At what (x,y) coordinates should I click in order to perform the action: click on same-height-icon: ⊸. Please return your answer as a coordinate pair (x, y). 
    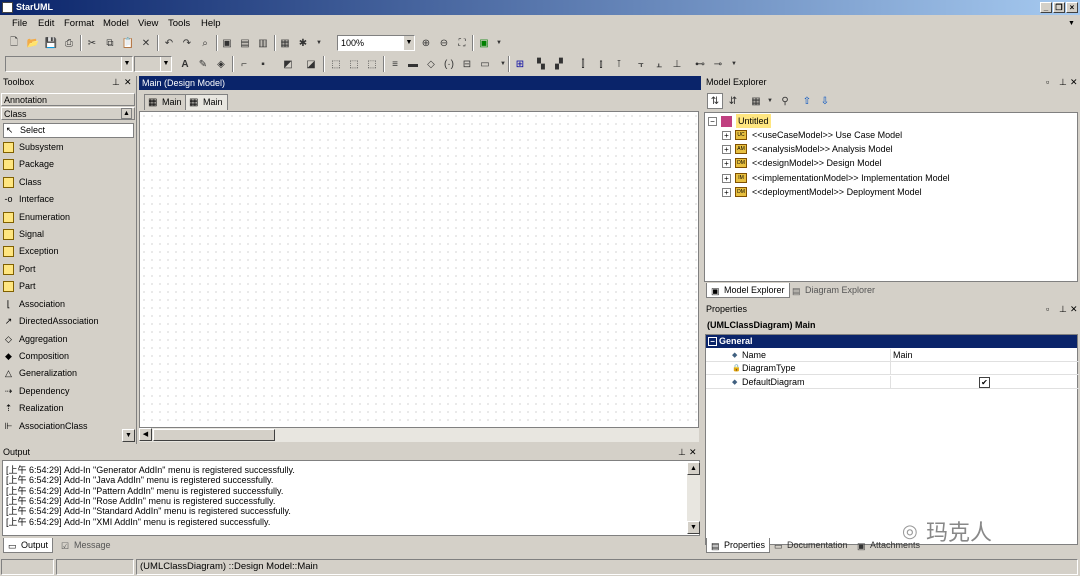
    Looking at the image, I should click on (718, 64).